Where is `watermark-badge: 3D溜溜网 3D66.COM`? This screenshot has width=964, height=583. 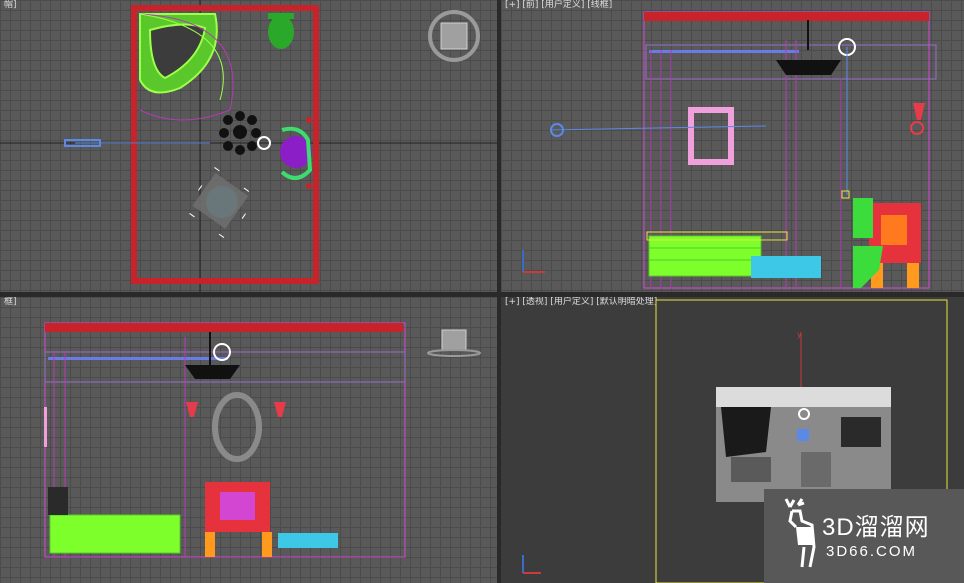 watermark-badge: 3D溜溜网 3D66.COM is located at coordinates (864, 536).